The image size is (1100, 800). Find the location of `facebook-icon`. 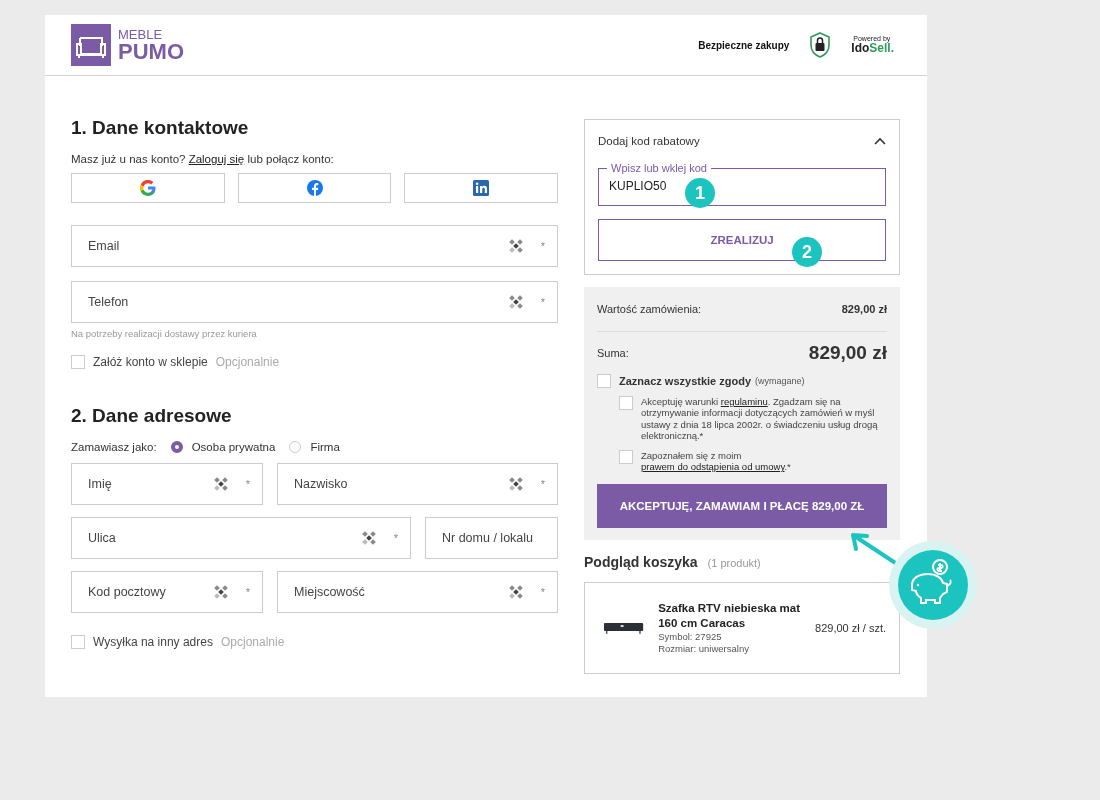

facebook-icon is located at coordinates (314, 188).